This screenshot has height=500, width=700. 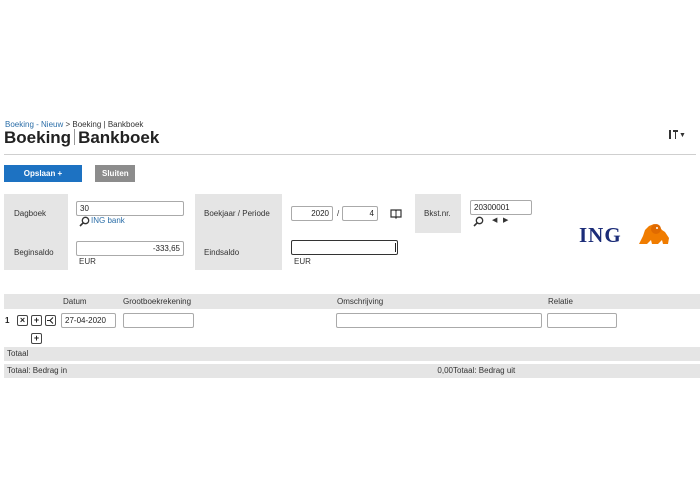 What do you see at coordinates (302, 261) in the screenshot?
I see `eindsaldo-currency: EUR` at bounding box center [302, 261].